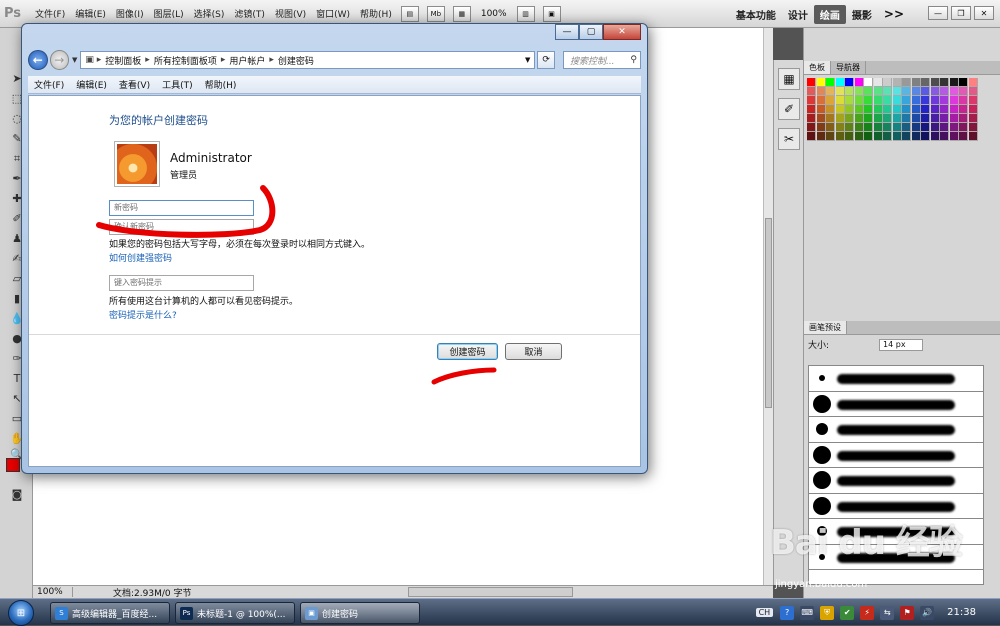 This screenshot has height=626, width=1000. I want to click on search-input: 搜索控制... ⚲, so click(601, 60).